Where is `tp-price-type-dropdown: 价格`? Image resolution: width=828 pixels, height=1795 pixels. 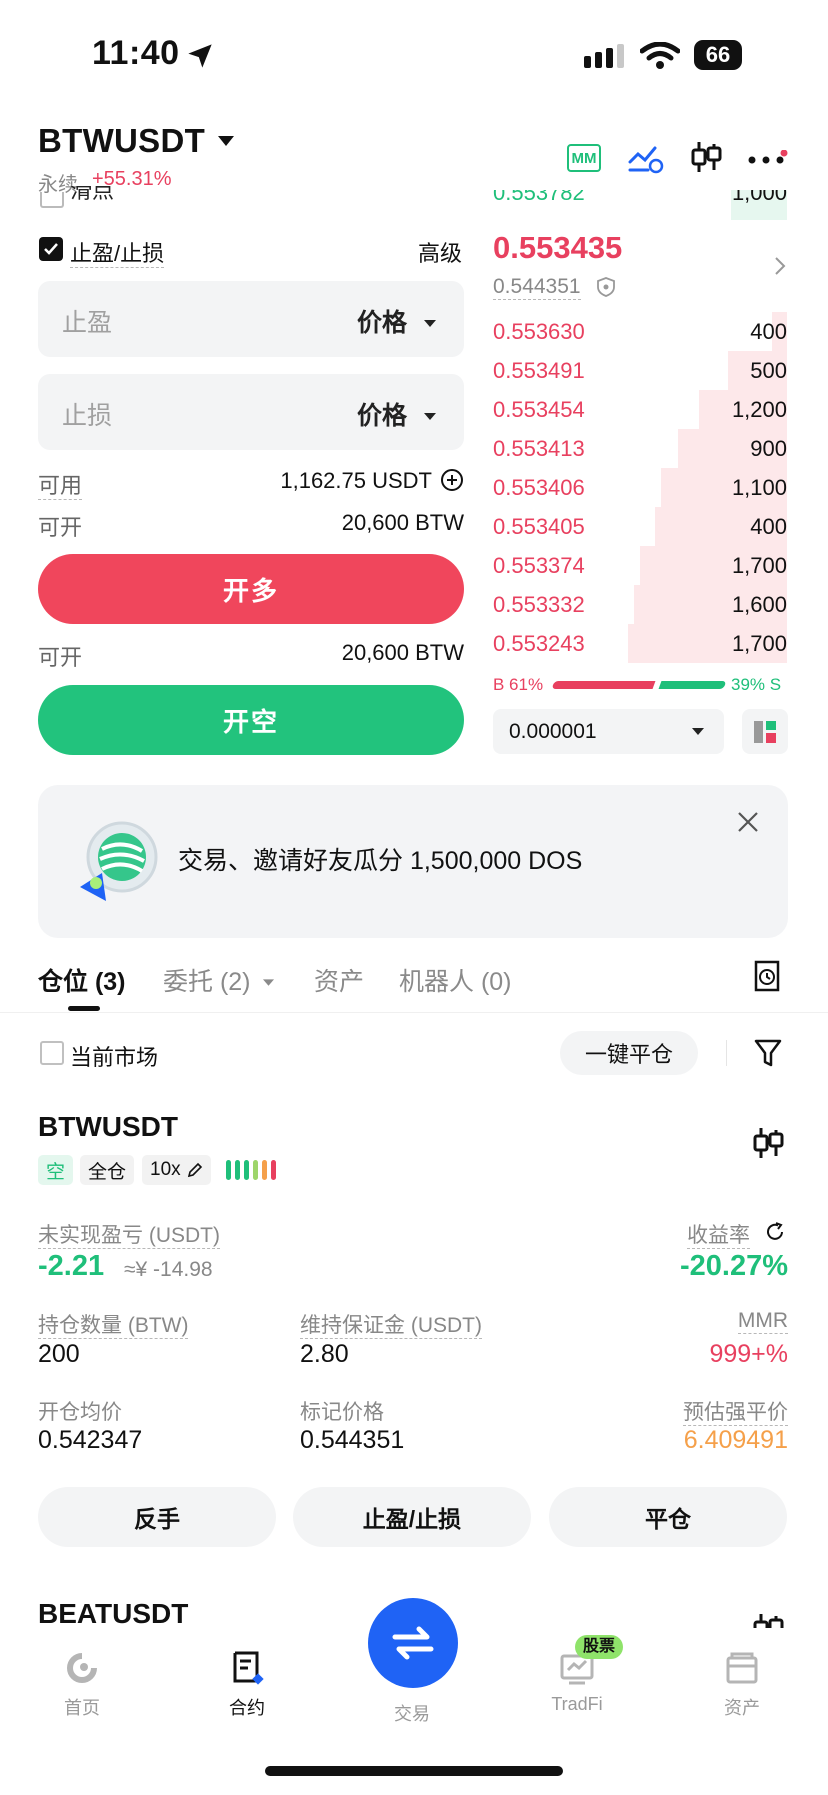
tp-price-type-dropdown: 价格 is located at coordinates (396, 321).